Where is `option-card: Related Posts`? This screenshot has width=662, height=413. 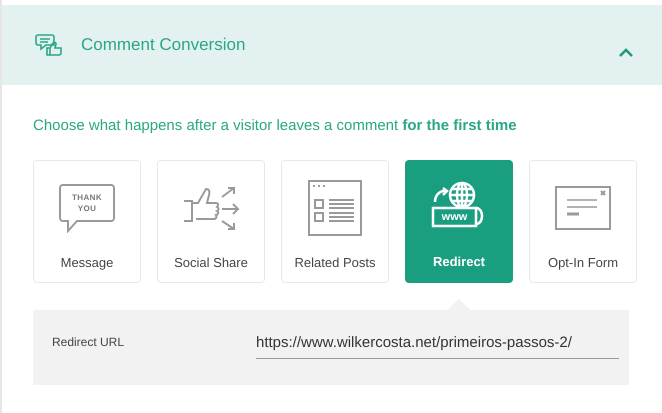 option-card: Related Posts is located at coordinates (335, 221).